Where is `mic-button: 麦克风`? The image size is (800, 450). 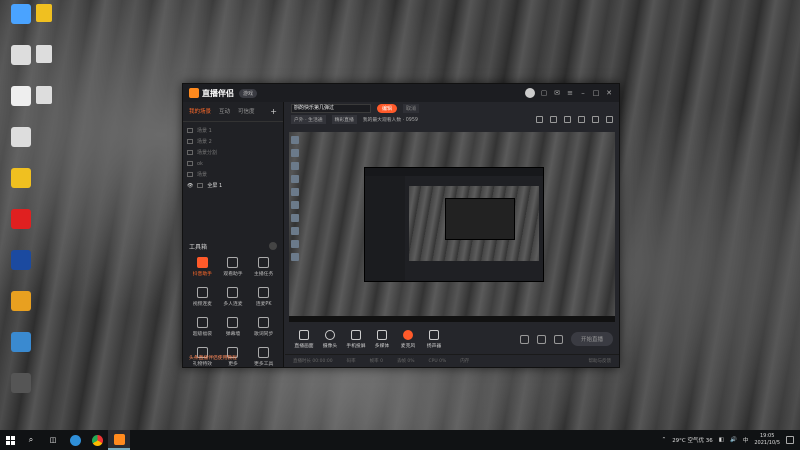 mic-button: 麦克风 is located at coordinates (408, 339).